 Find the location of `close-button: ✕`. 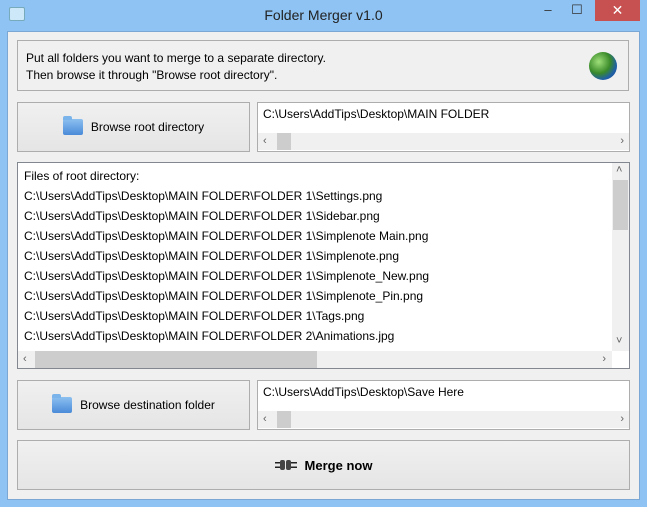

close-button: ✕ is located at coordinates (617, 10).